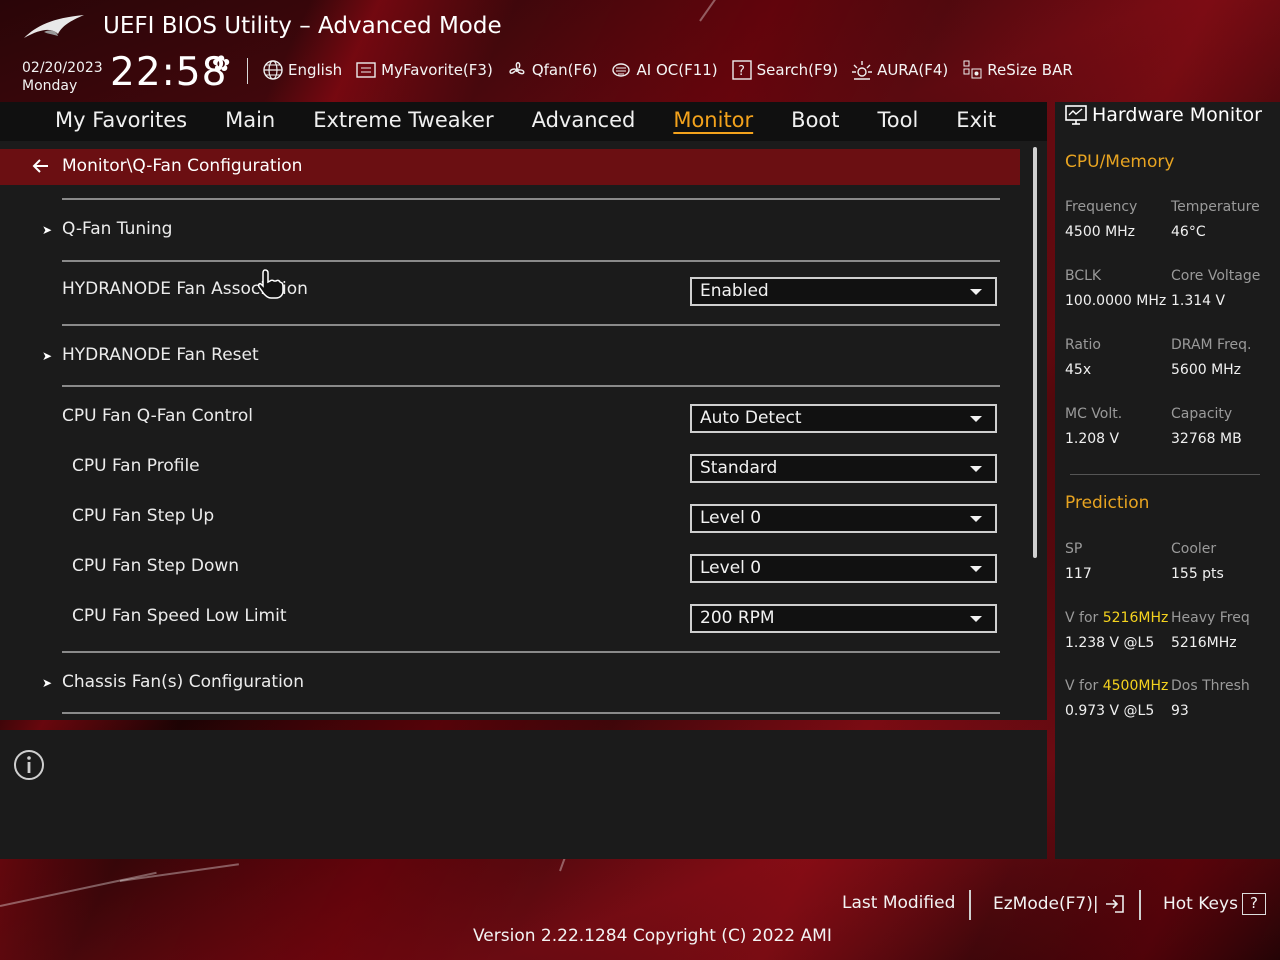 This screenshot has width=1280, height=960. Describe the element at coordinates (221, 64) in the screenshot. I see `gear-icon: ✿` at that location.